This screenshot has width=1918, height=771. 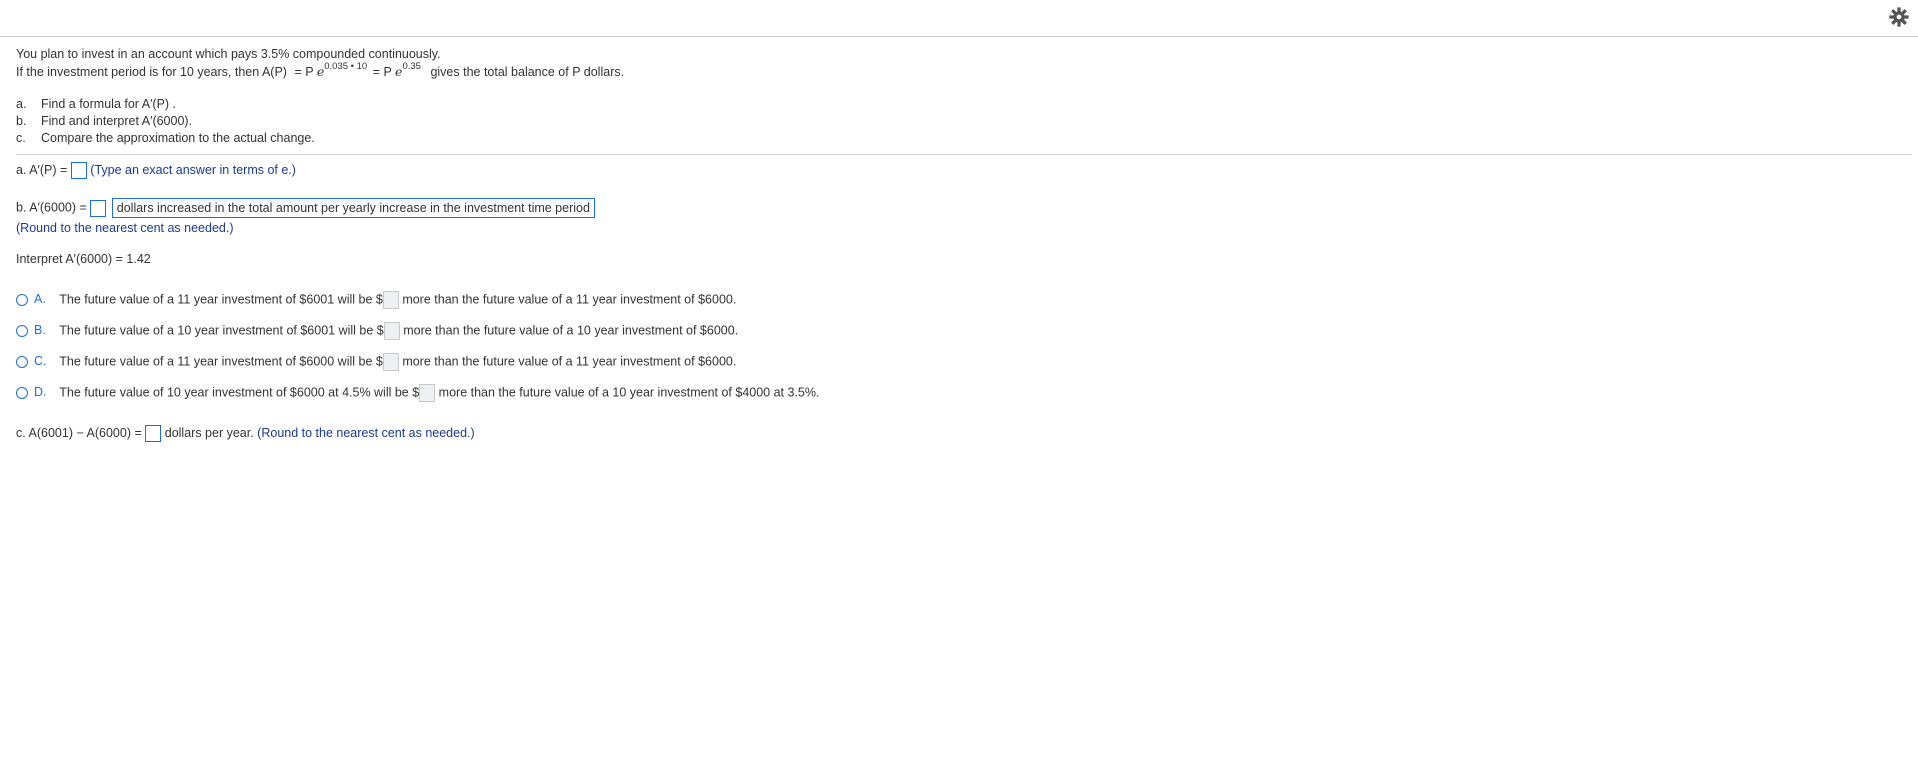 I want to click on part-b-item: b. Find and interpret A′(6000)., so click(x=104, y=121).